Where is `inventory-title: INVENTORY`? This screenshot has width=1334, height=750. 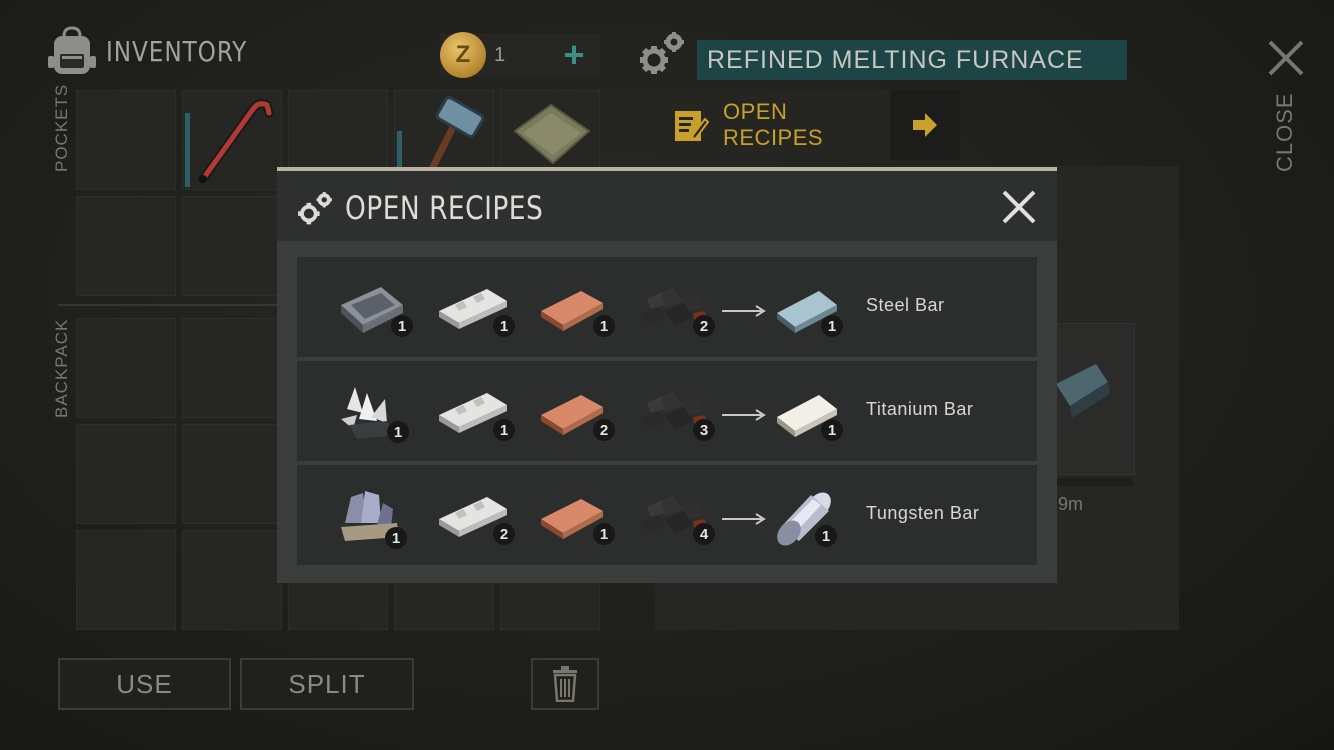 inventory-title: INVENTORY is located at coordinates (177, 51).